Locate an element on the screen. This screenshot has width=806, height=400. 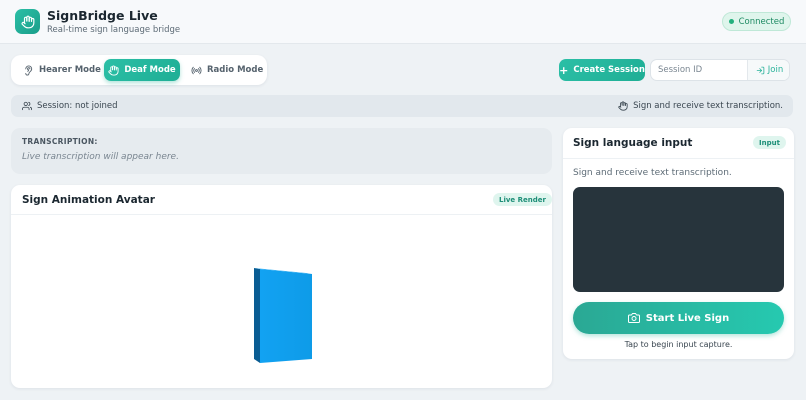
app-subtitle: Real-time sign language bridge is located at coordinates (114, 30).